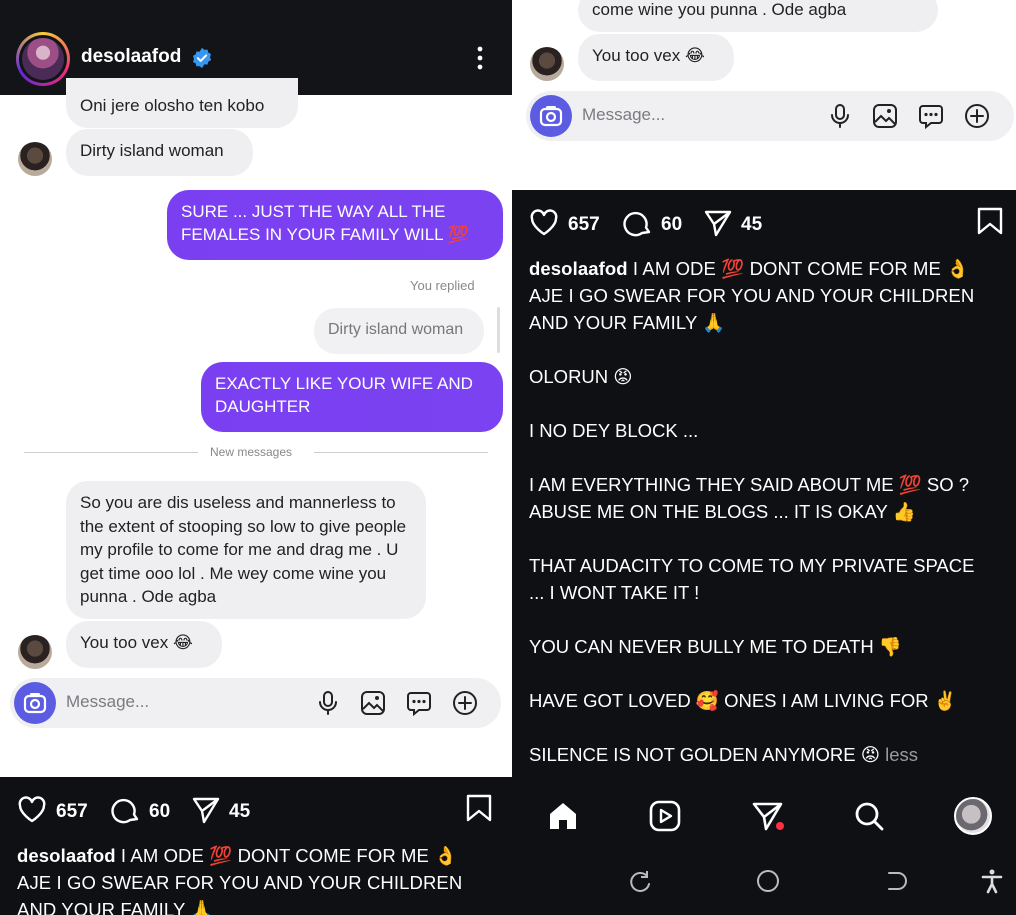  What do you see at coordinates (251, 452) in the screenshot?
I see `new-messages-label: New messages` at bounding box center [251, 452].